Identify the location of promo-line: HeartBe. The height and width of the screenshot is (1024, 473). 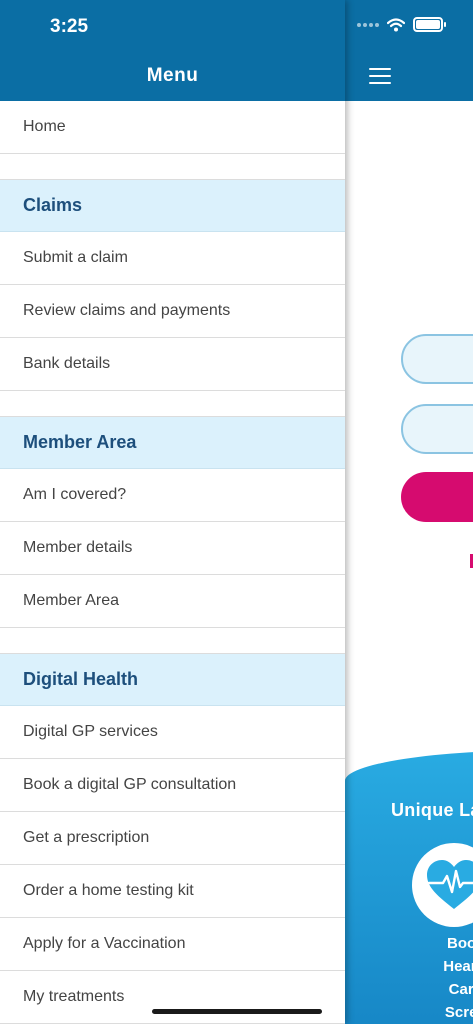
(458, 966).